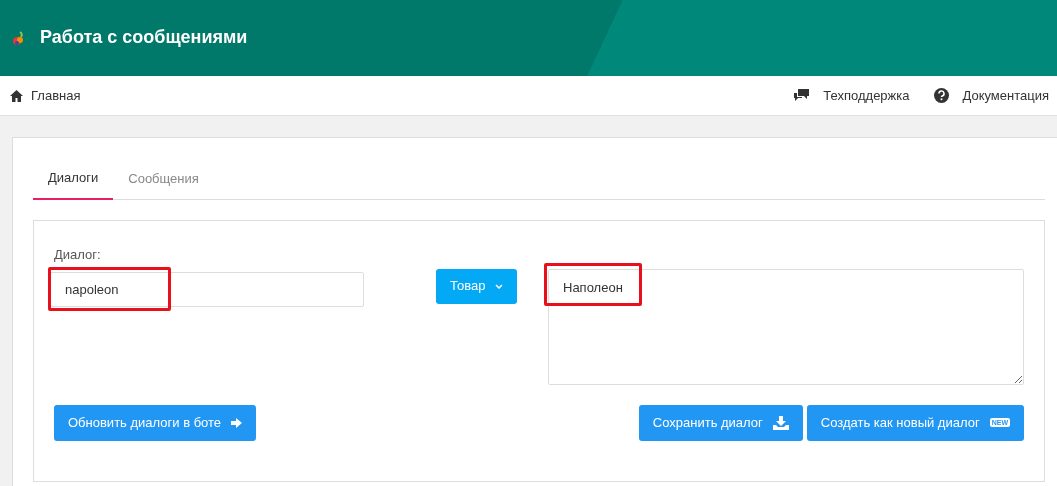 The height and width of the screenshot is (486, 1057). Describe the element at coordinates (941, 95) in the screenshot. I see `help-icon` at that location.